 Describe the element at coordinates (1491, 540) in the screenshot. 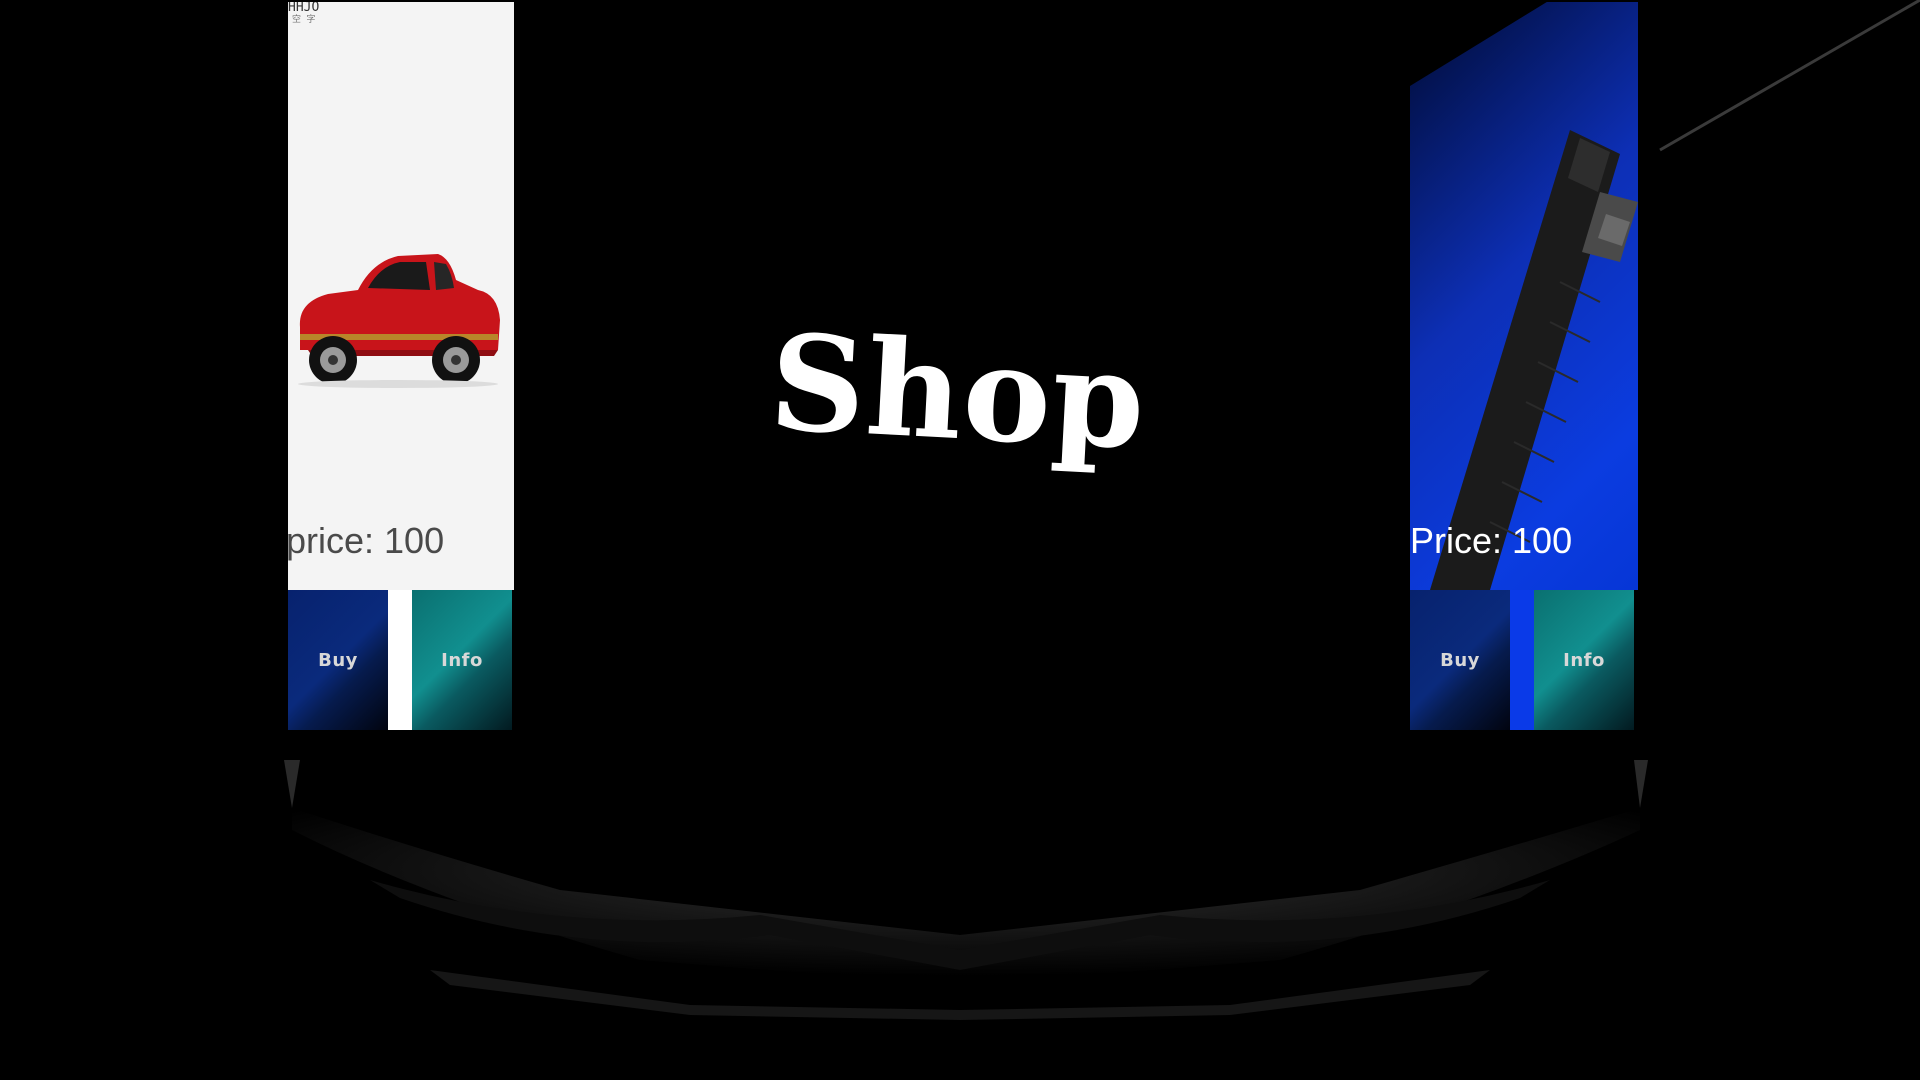

I see `price-label: Price: 100` at that location.